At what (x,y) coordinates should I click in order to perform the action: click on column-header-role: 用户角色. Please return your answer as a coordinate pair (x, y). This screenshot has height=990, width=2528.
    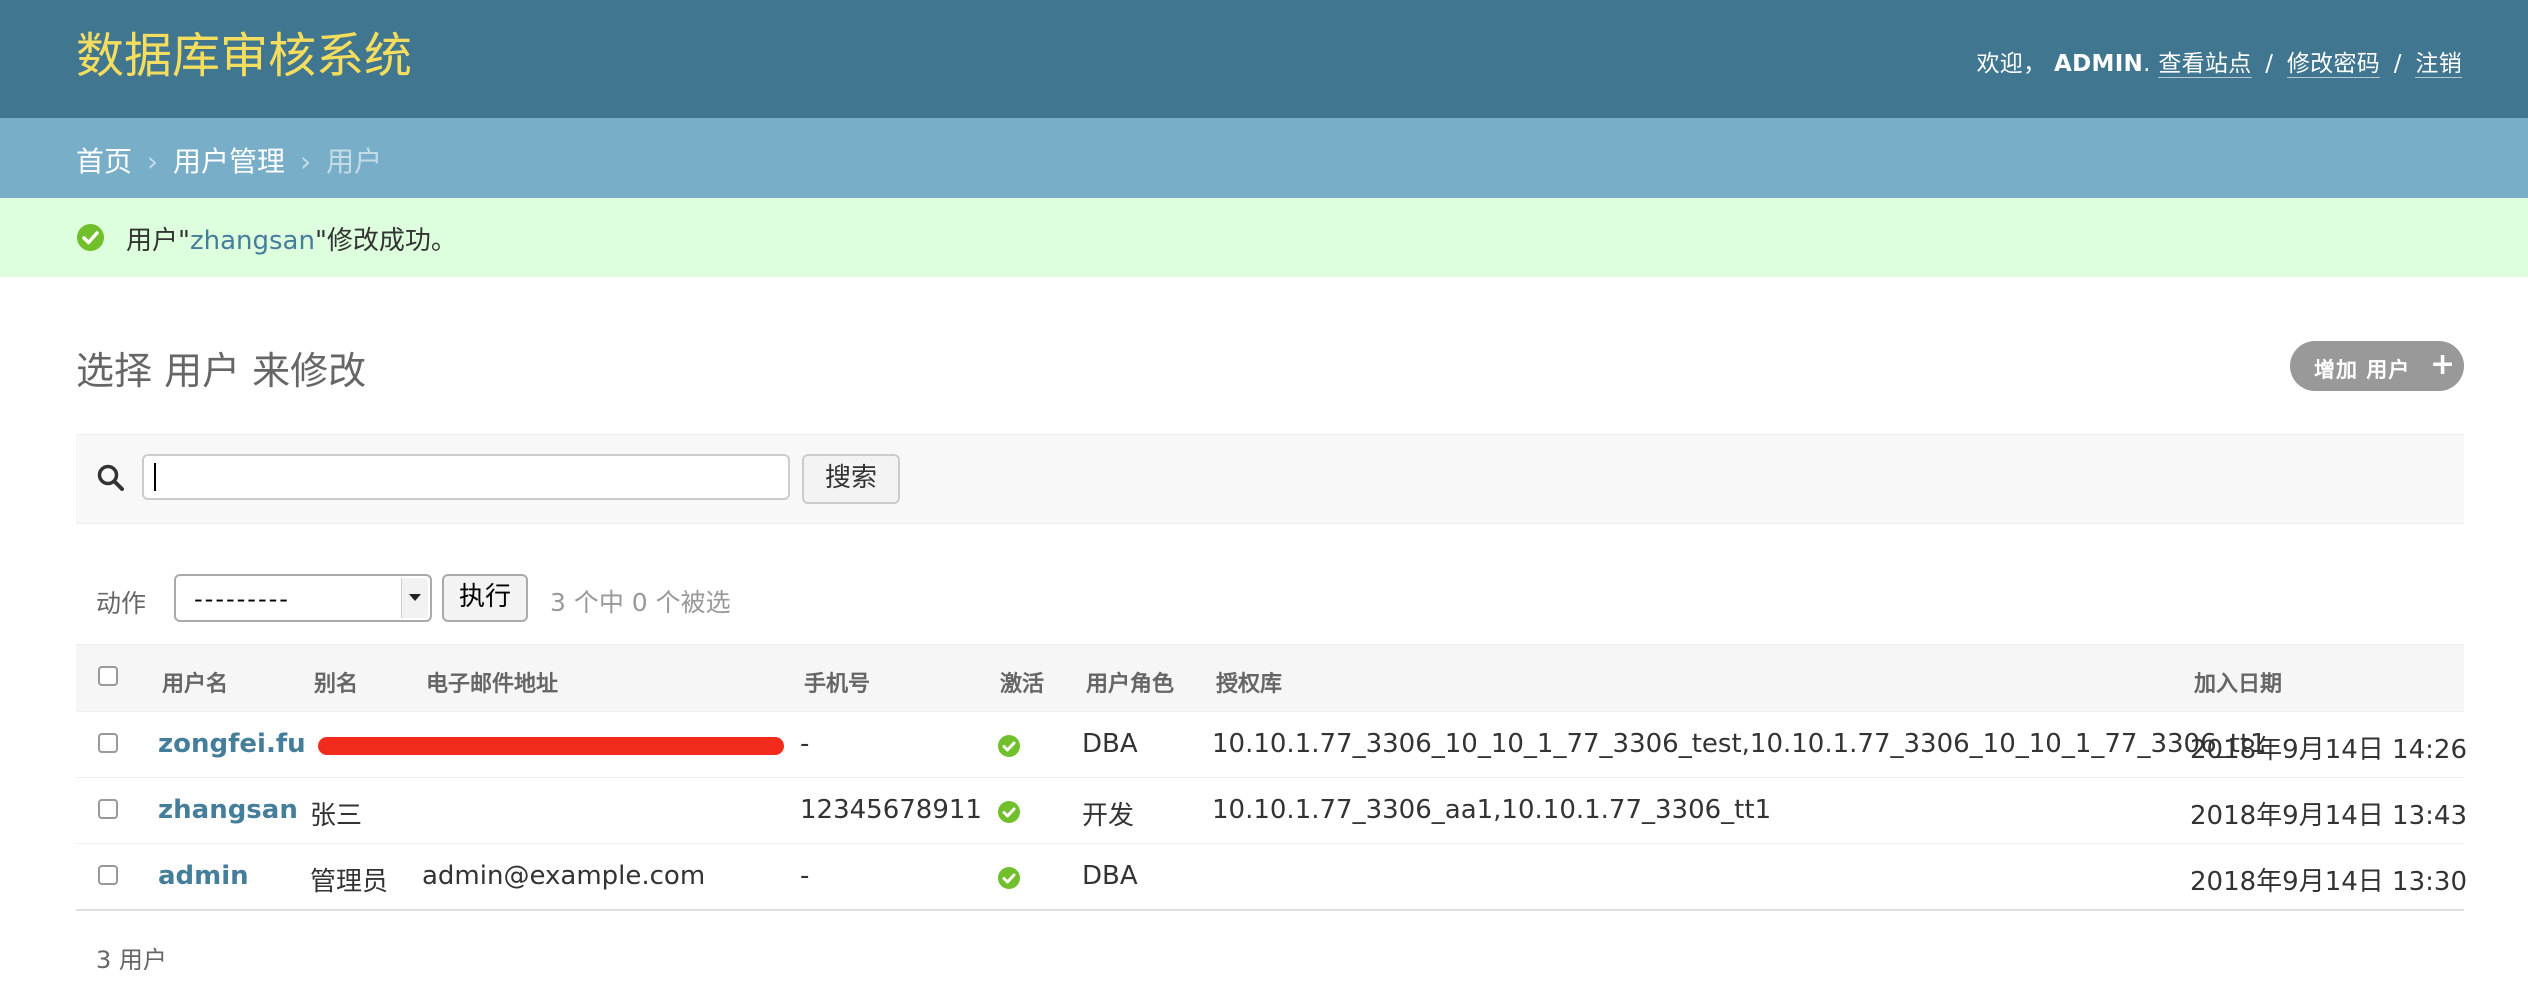
    Looking at the image, I should click on (1130, 682).